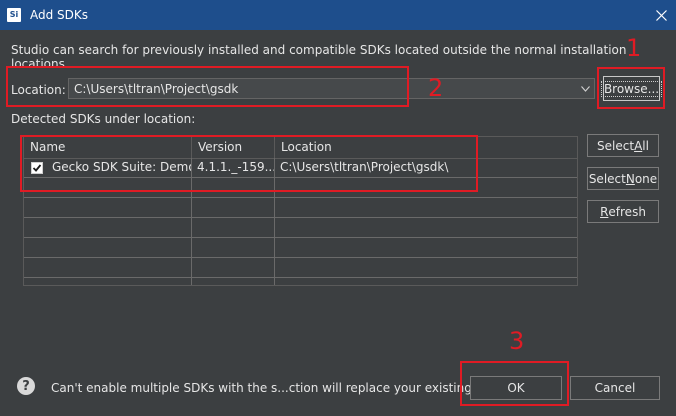 This screenshot has width=676, height=416. I want to click on cancel-button: Cancel, so click(615, 388).